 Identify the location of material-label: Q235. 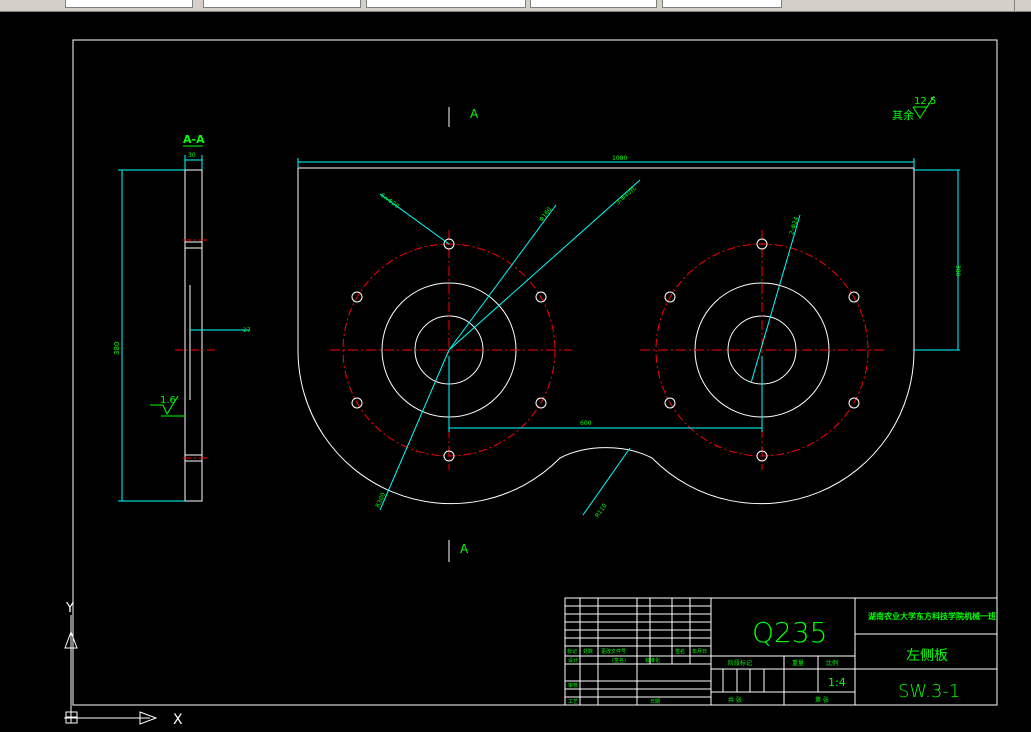
(789, 632).